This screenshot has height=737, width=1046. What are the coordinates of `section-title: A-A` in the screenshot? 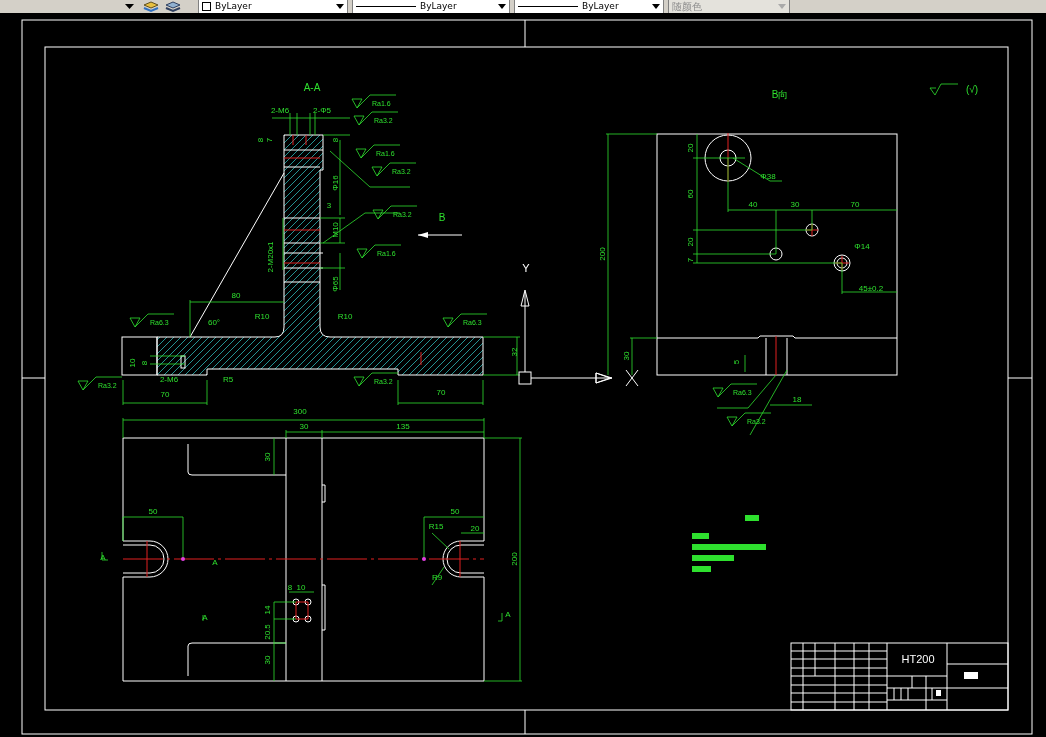 It's located at (312, 87).